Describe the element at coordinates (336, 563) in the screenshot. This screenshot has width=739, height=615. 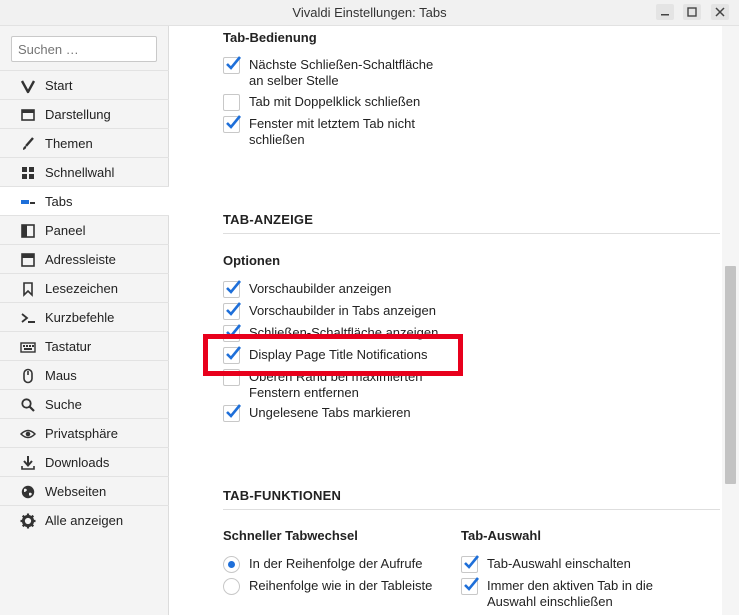
I see `option-label: In der Reihenfolge der Aufrufe` at that location.